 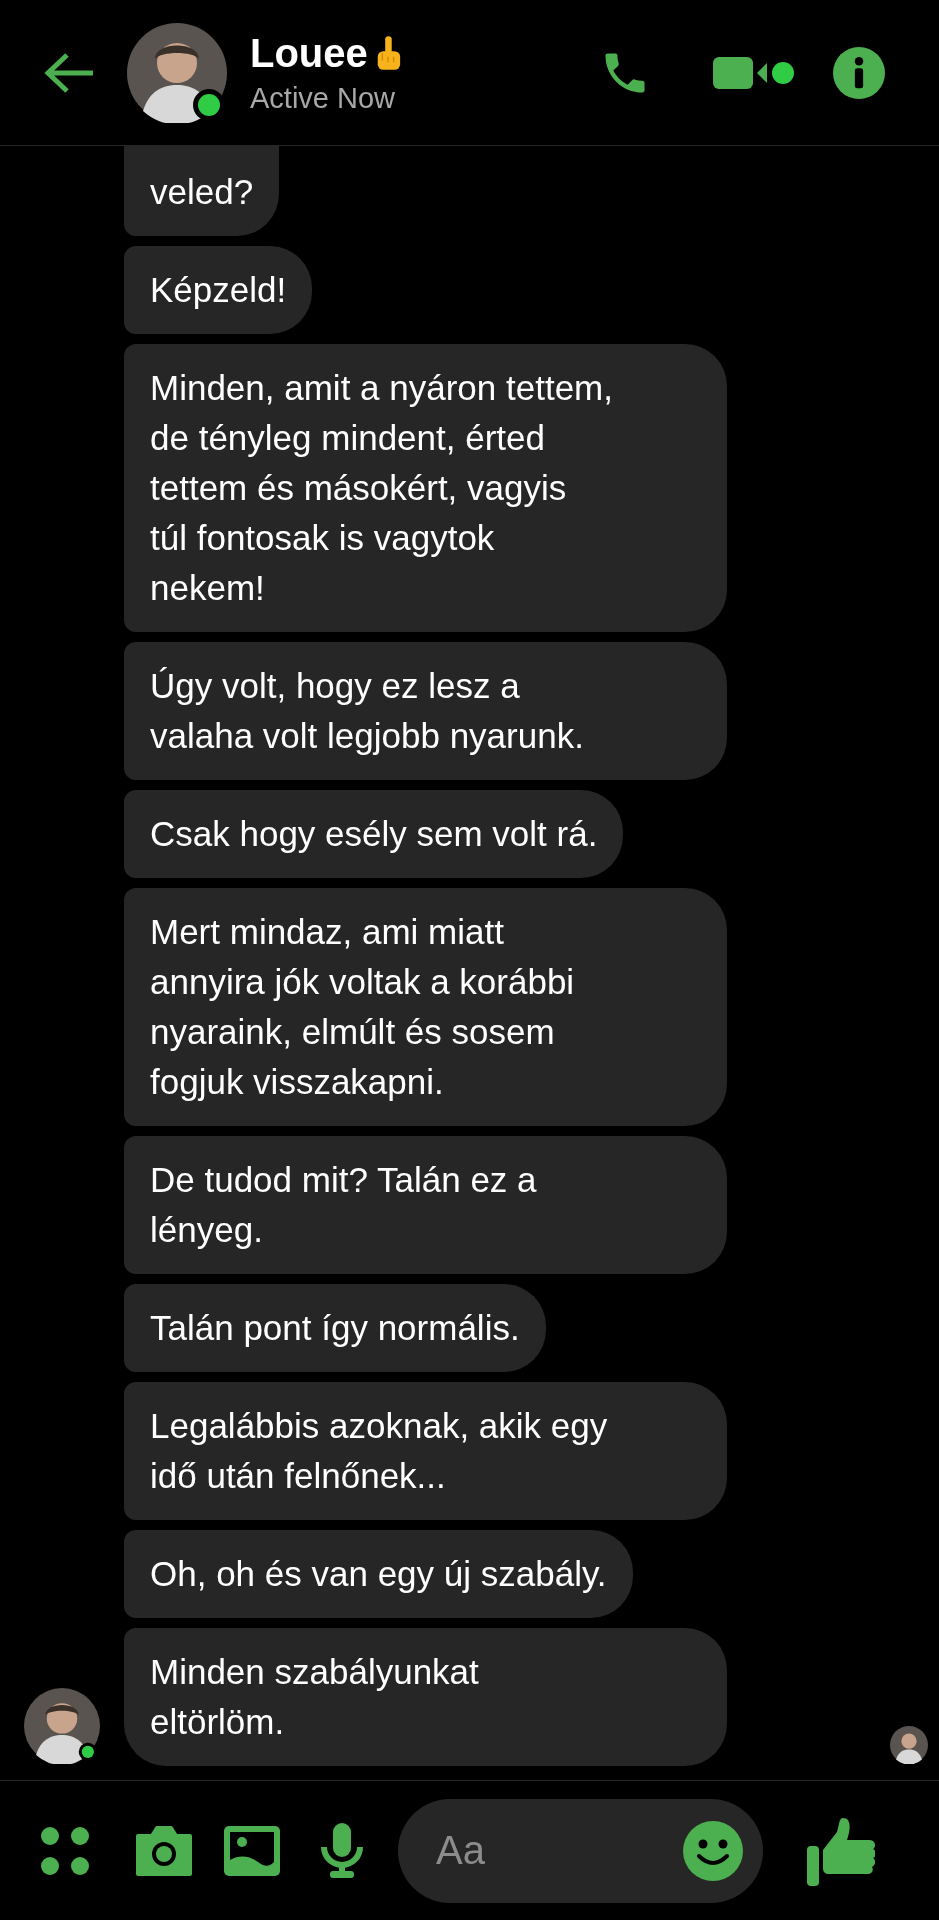 What do you see at coordinates (425, 1697) in the screenshot?
I see `message-bubble: Minden szabályunkat eltörlöm.` at bounding box center [425, 1697].